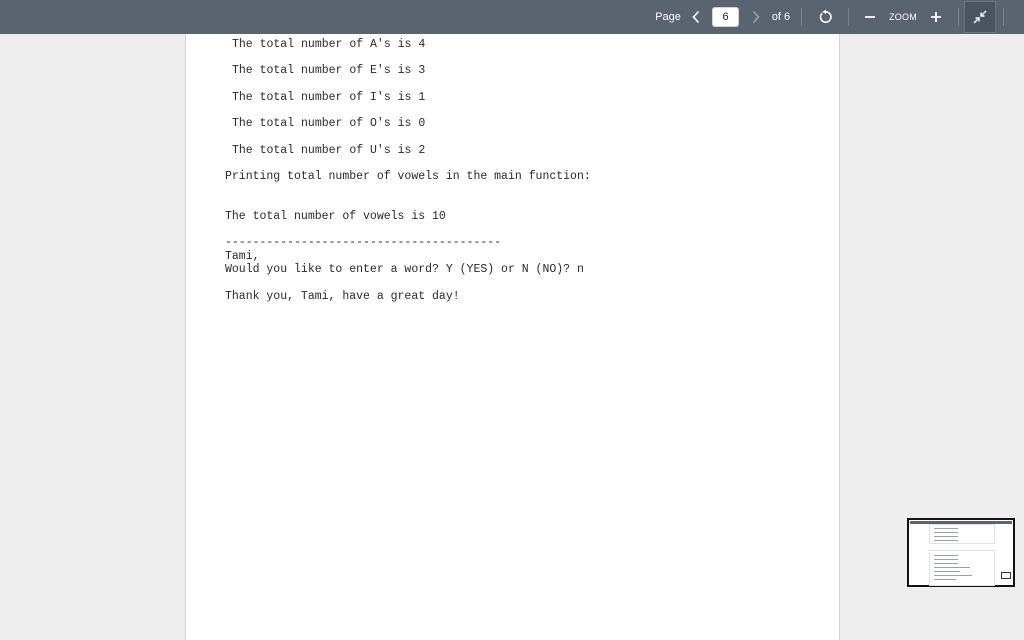 The height and width of the screenshot is (640, 1024). What do you see at coordinates (342, 296) in the screenshot?
I see `output-line: Thank you, Tami, have a great day!` at bounding box center [342, 296].